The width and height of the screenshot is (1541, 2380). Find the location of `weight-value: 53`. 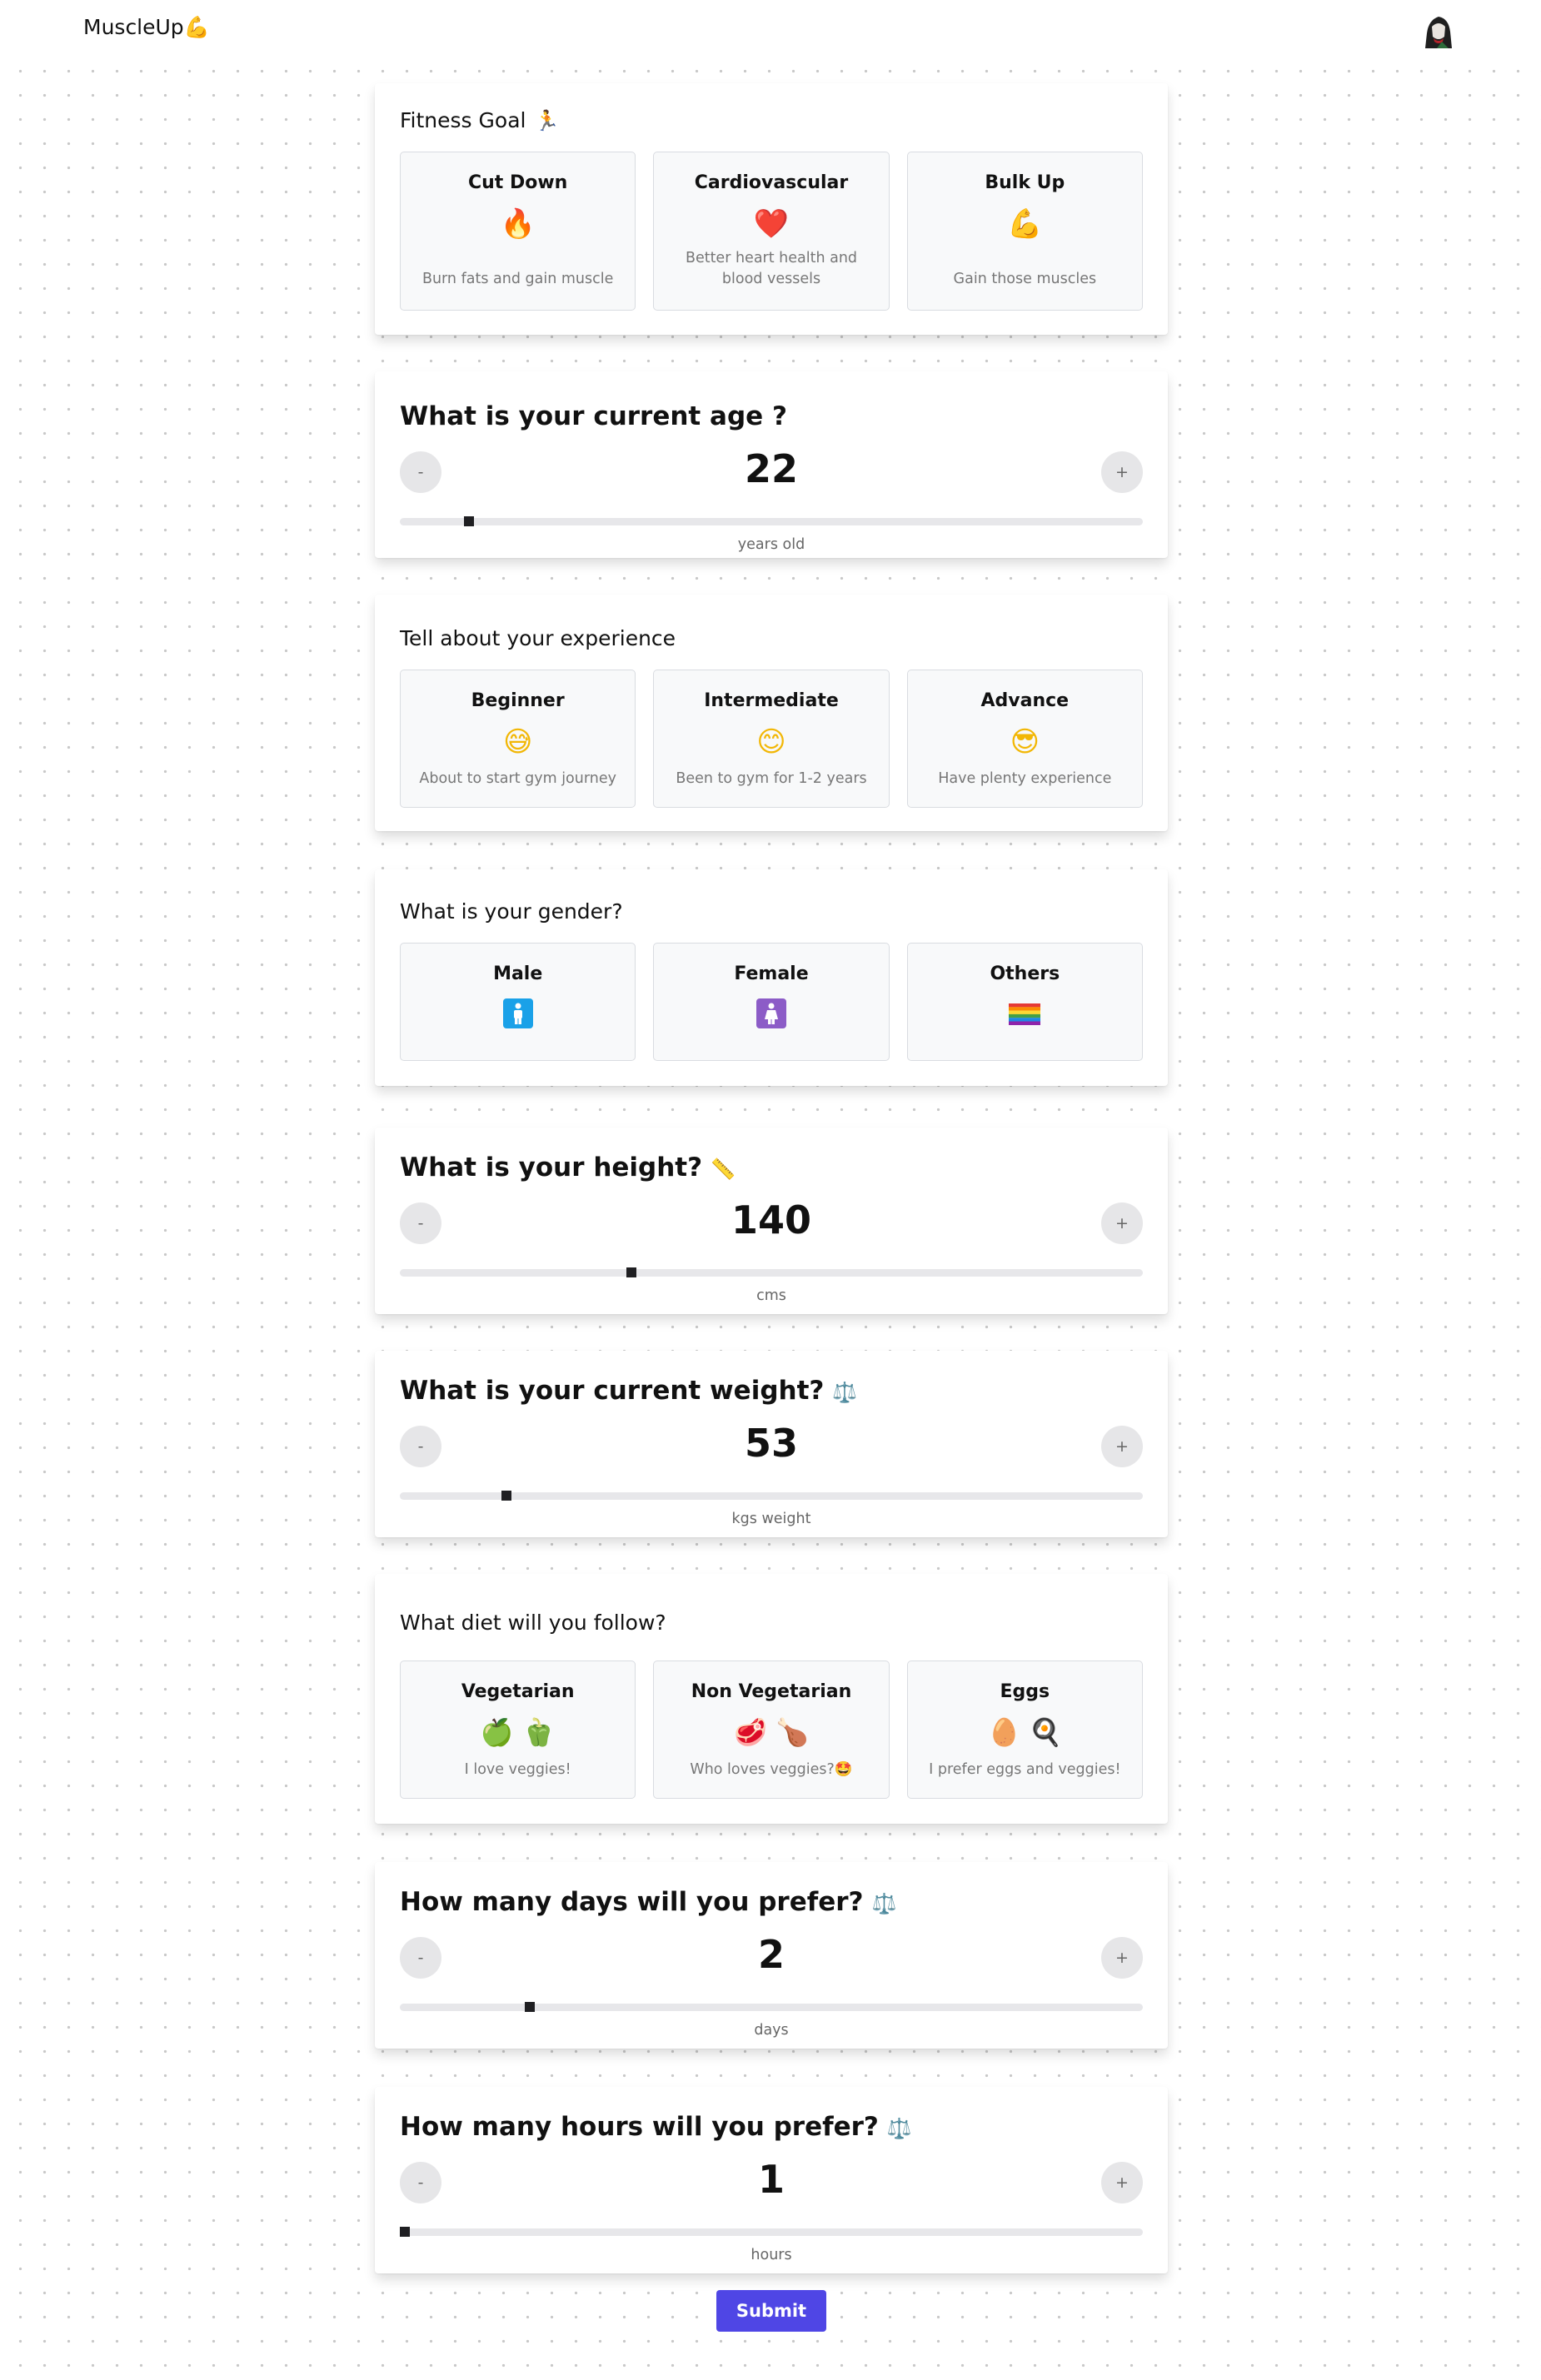

weight-value: 53 is located at coordinates (771, 1443).